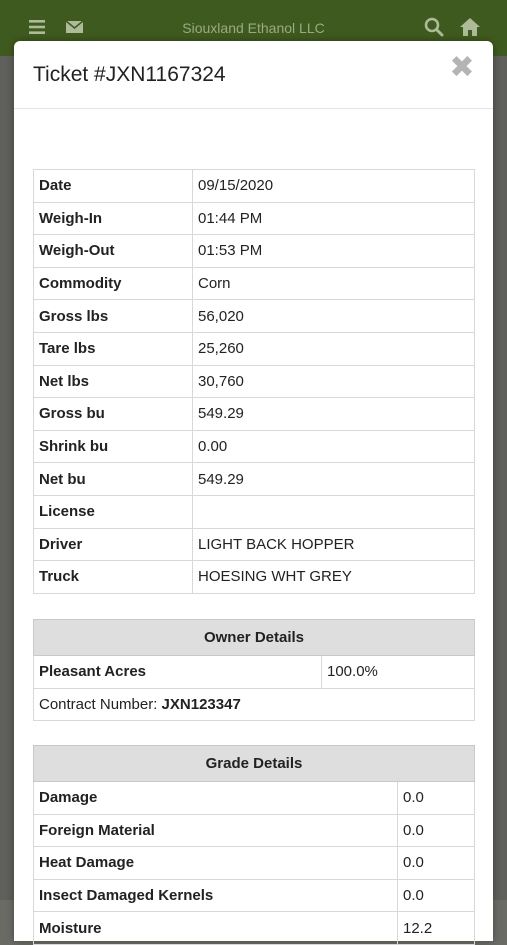  I want to click on modal-header: Ticket #JXN1167324 ✖, so click(253, 75).